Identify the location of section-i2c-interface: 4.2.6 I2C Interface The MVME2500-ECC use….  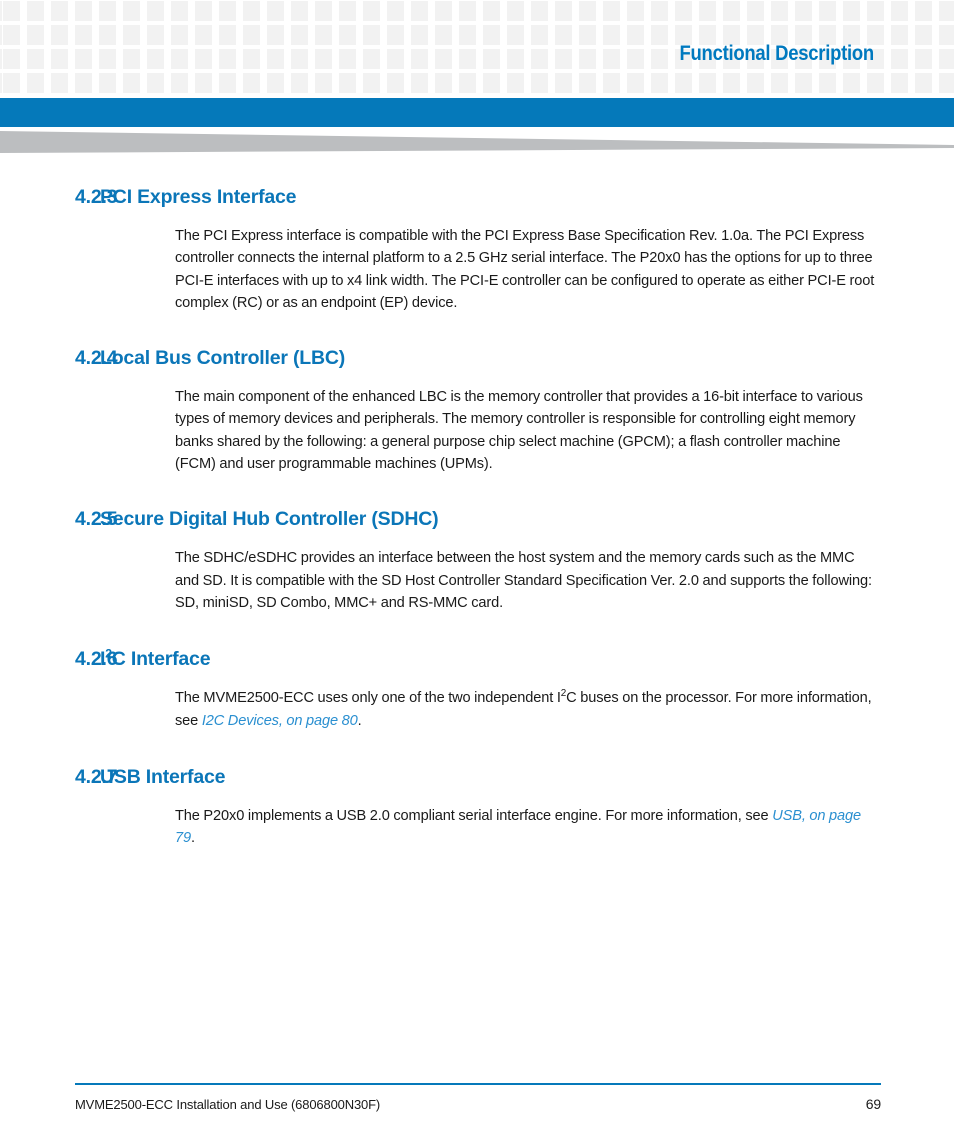
(477, 690).